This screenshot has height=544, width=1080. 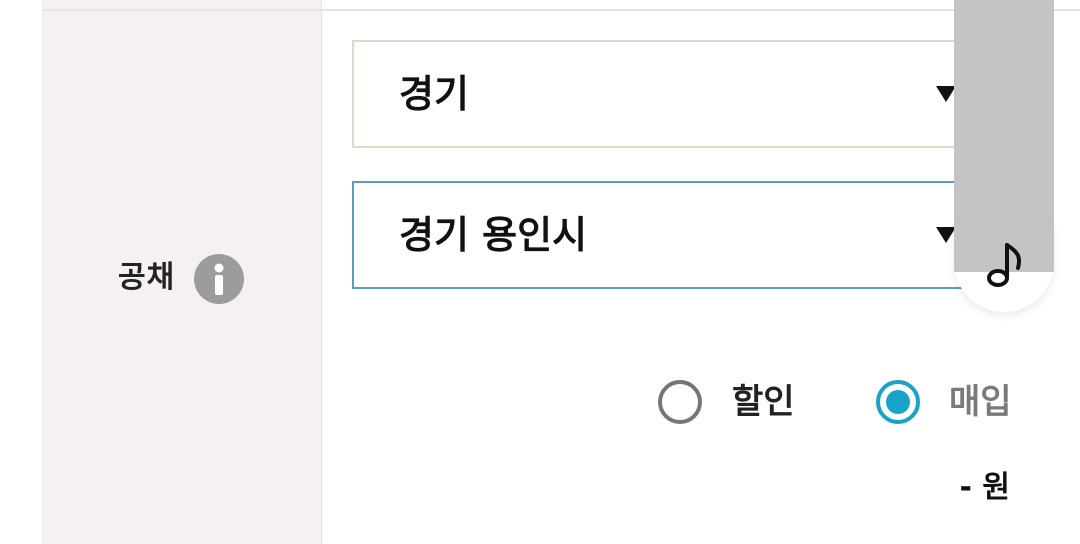 What do you see at coordinates (181, 4) in the screenshot?
I see `label-column-top` at bounding box center [181, 4].